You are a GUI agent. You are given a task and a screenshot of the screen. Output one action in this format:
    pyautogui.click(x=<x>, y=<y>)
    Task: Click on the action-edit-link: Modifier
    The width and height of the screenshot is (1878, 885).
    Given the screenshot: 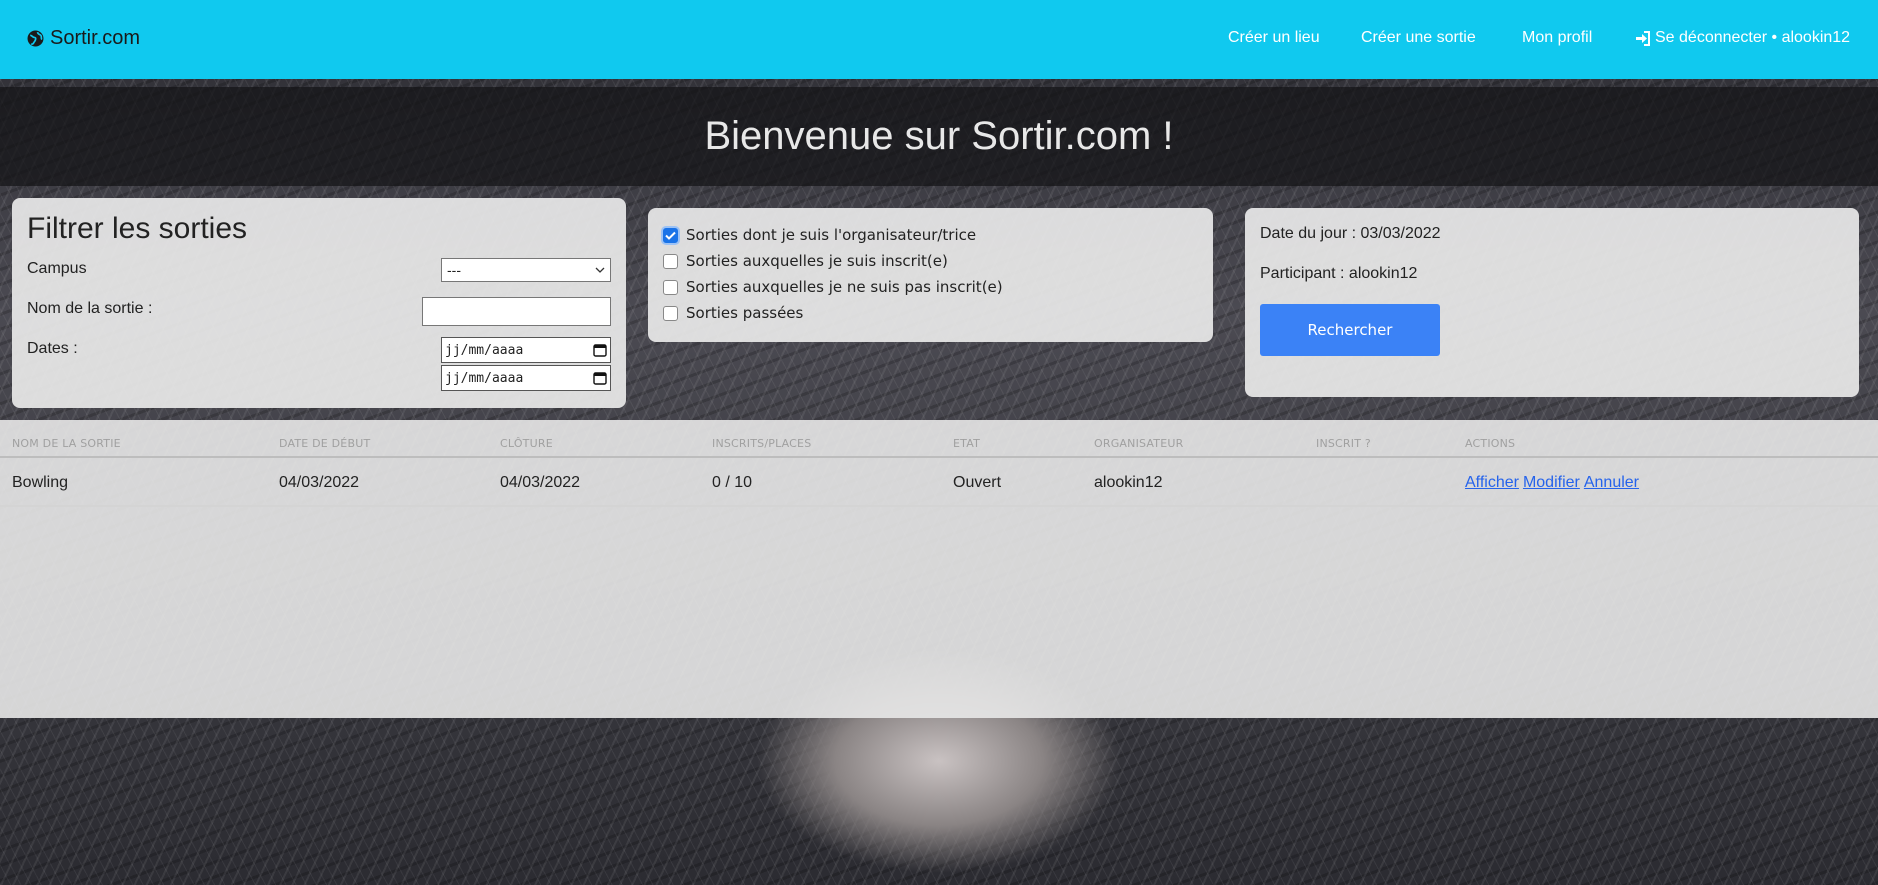 What is the action you would take?
    pyautogui.click(x=1551, y=482)
    